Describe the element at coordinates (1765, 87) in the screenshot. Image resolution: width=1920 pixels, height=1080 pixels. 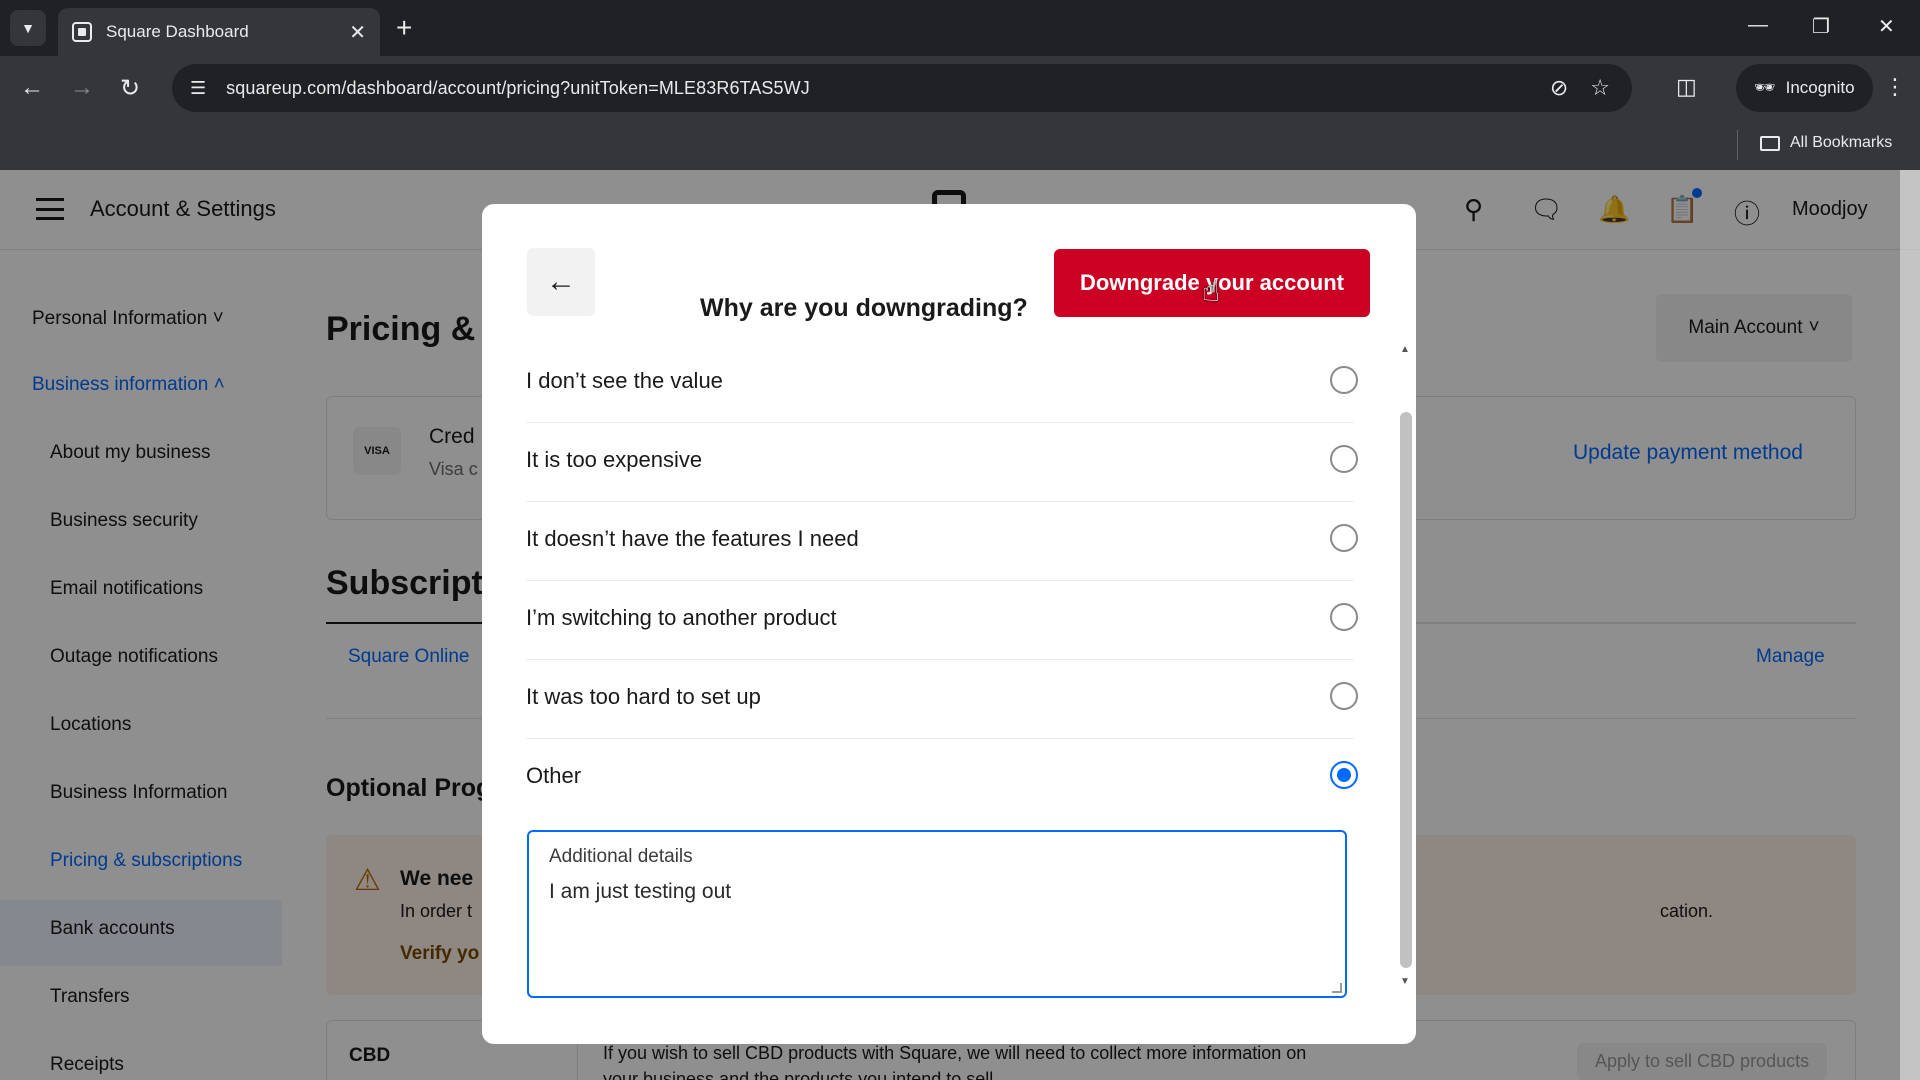
I see `incognito-icon: 🕶` at that location.